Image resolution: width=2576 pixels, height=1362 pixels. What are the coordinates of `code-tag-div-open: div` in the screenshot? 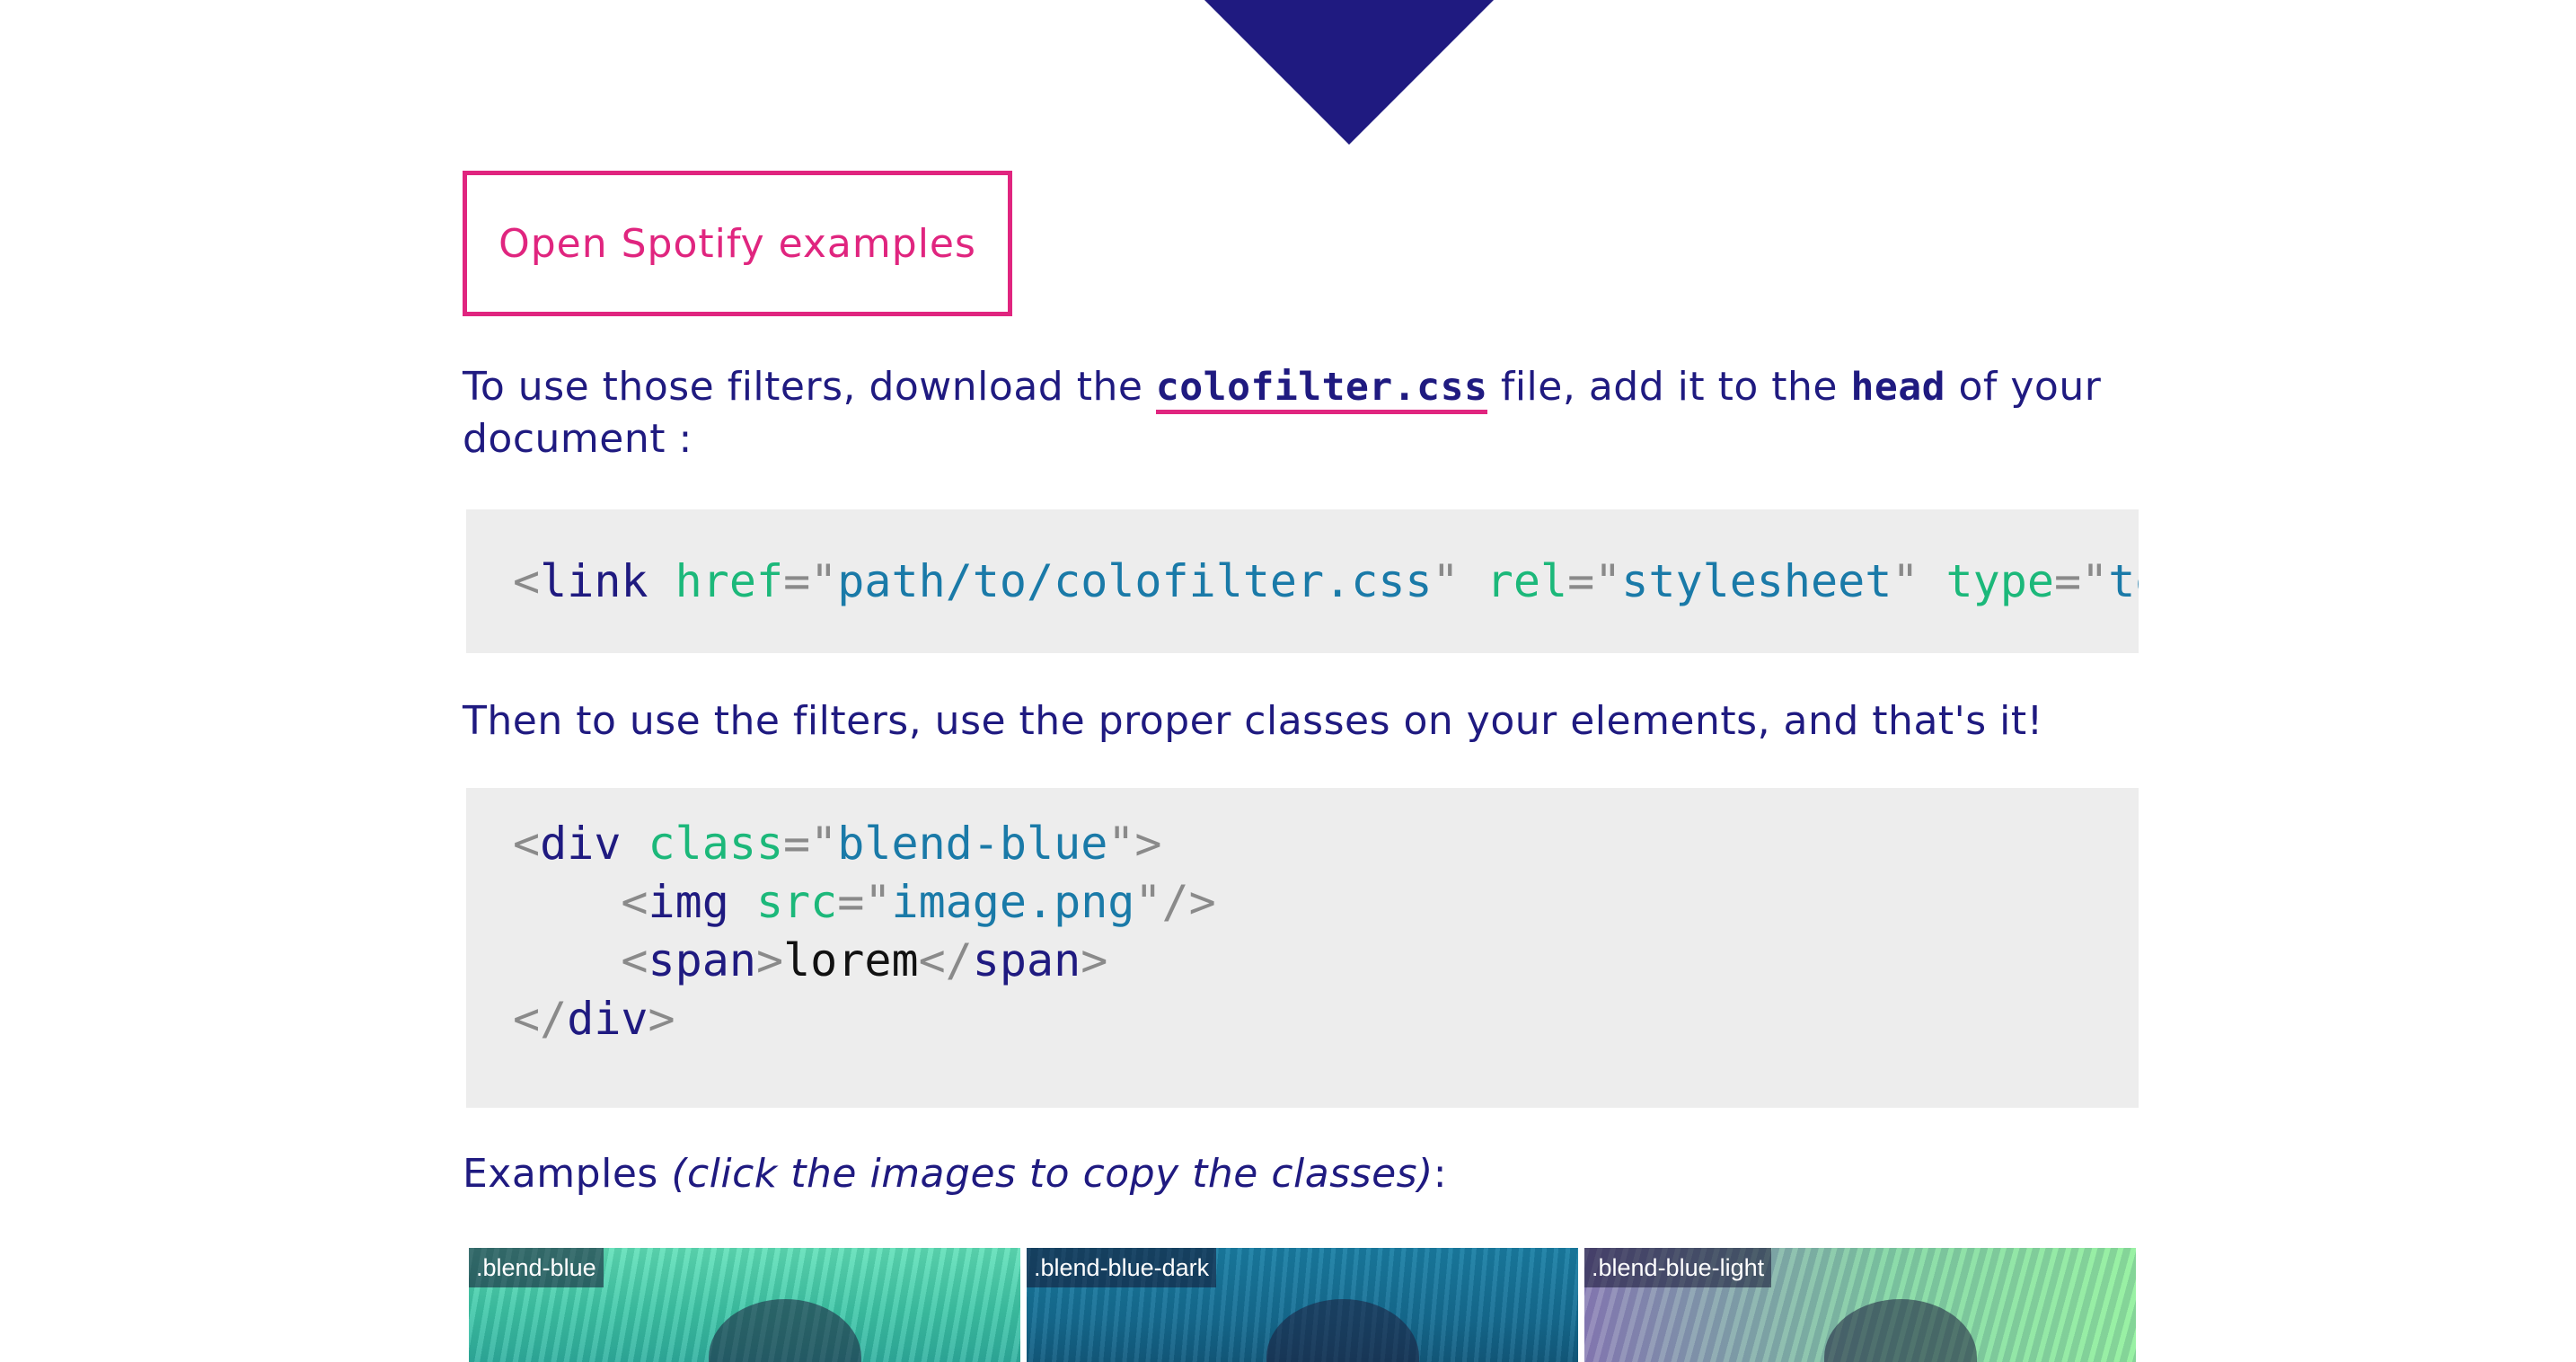 It's located at (581, 844).